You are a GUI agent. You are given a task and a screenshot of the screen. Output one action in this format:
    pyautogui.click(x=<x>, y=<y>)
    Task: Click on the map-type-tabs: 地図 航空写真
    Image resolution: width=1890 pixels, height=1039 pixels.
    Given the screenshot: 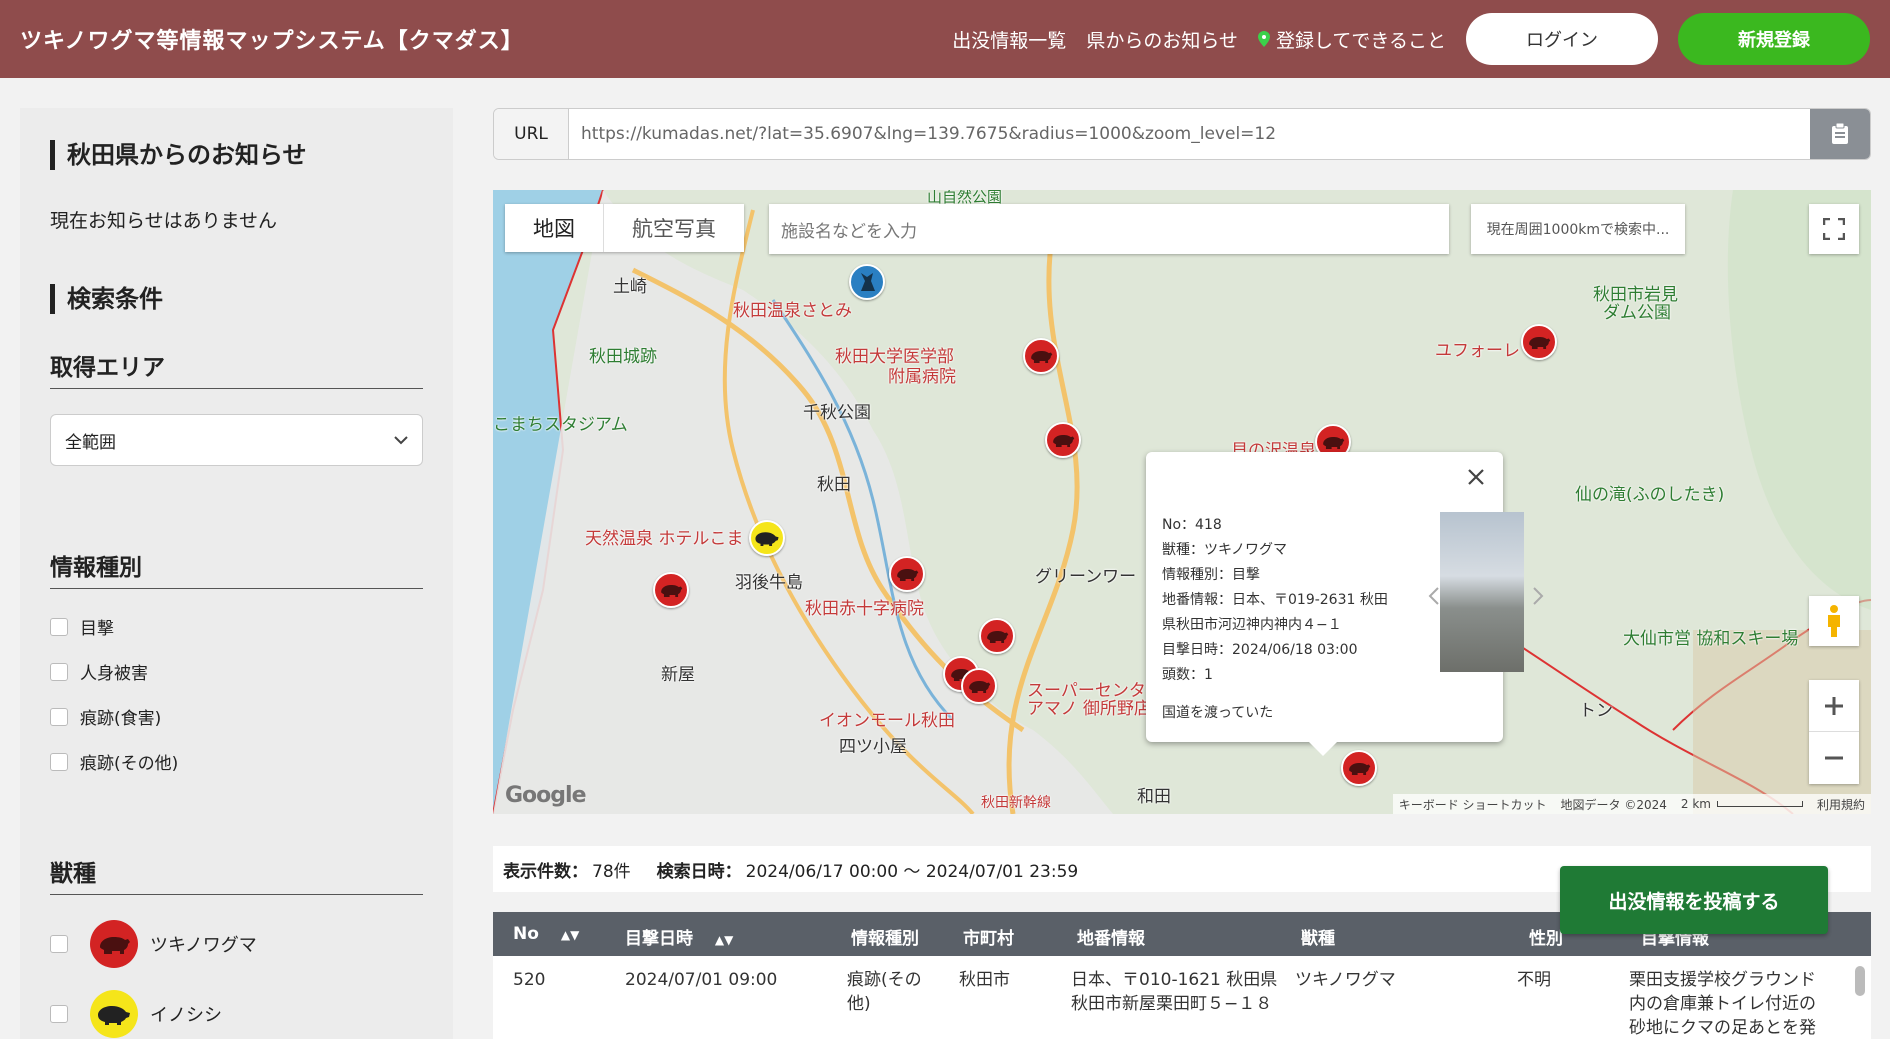 What is the action you would take?
    pyautogui.click(x=624, y=228)
    